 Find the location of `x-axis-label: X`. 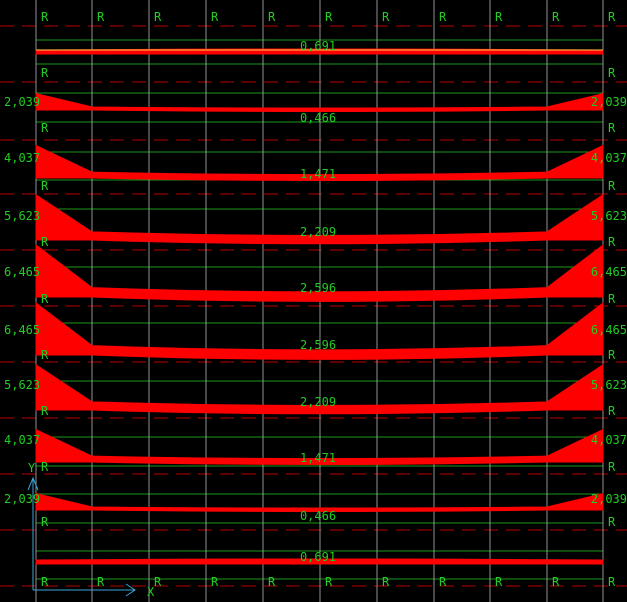

x-axis-label: X is located at coordinates (151, 592).